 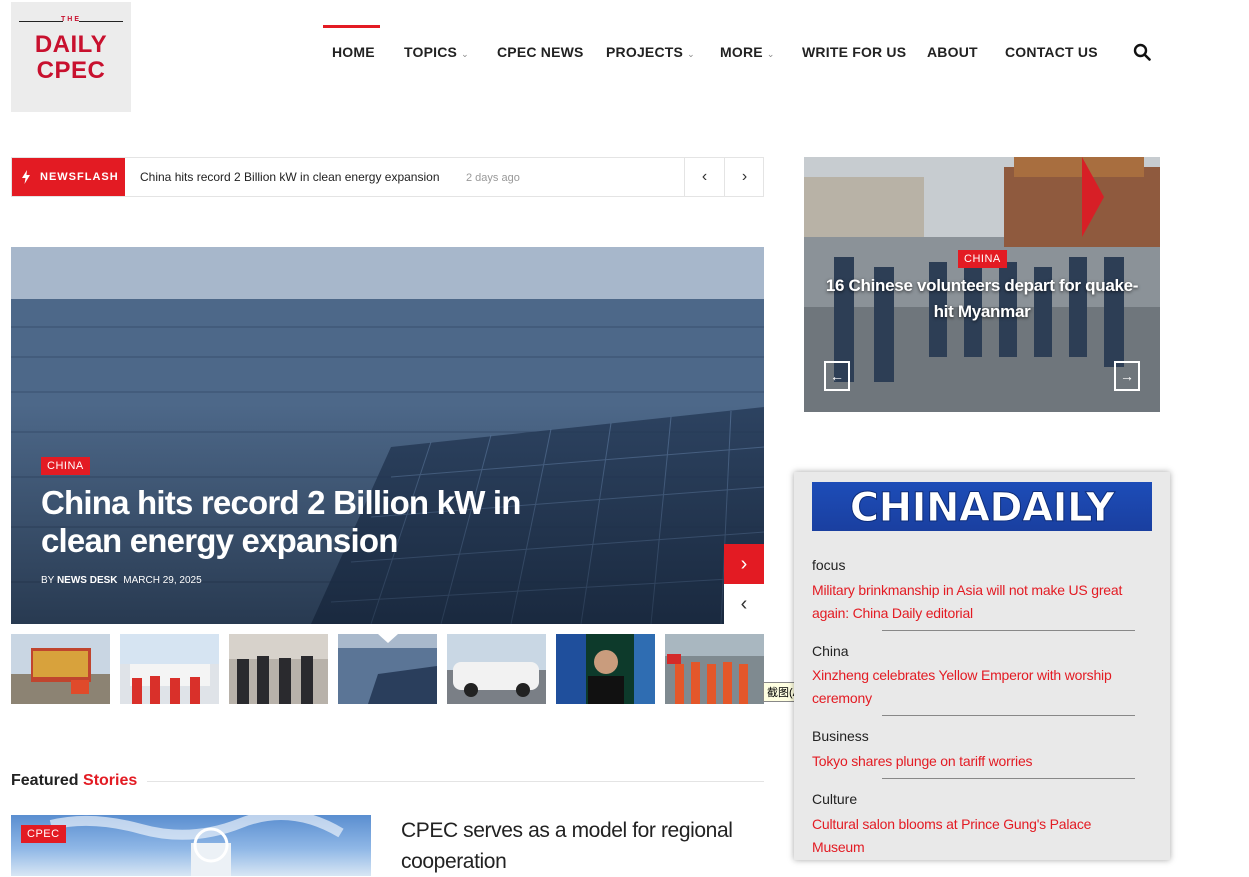 What do you see at coordinates (829, 565) in the screenshot?
I see `cd-category-focus: focus` at bounding box center [829, 565].